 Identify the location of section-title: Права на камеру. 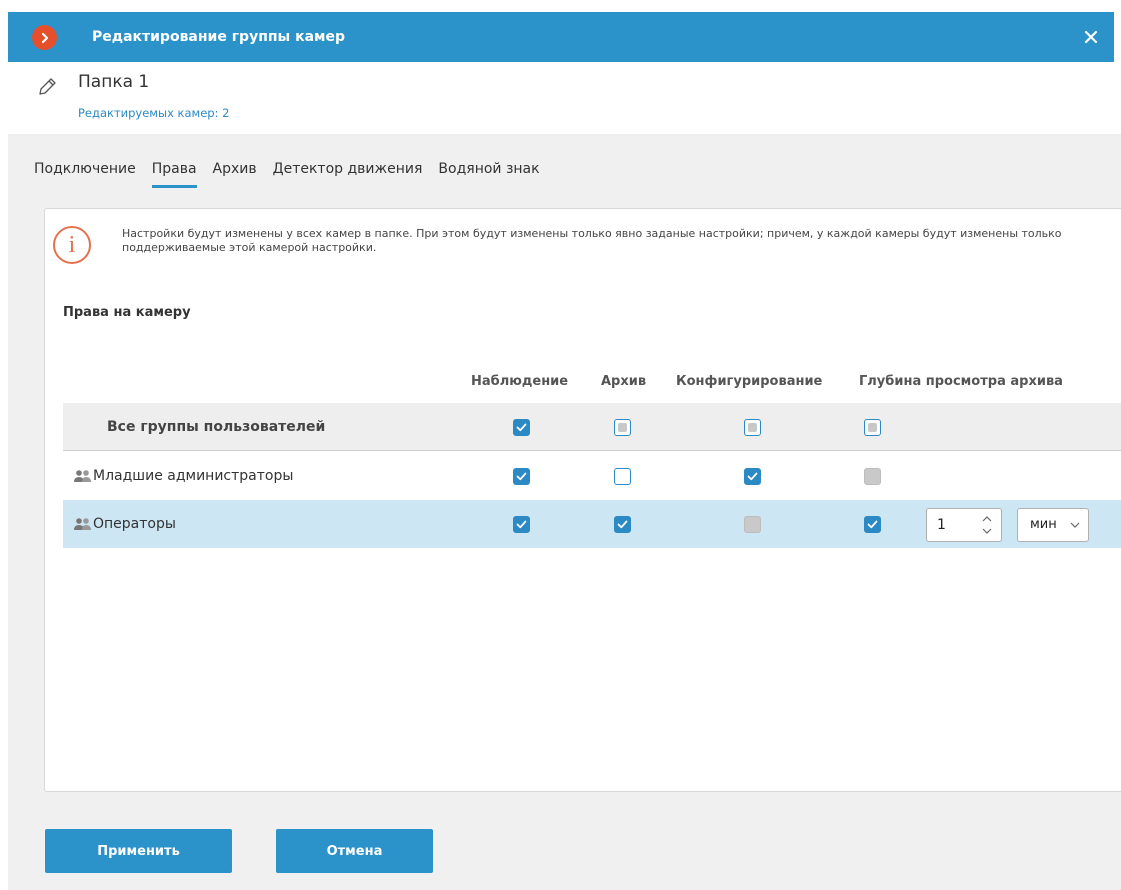
(127, 312).